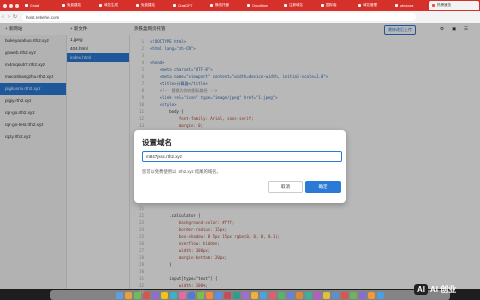  I want to click on browser-tab: 注册域名, so click(299, 5).